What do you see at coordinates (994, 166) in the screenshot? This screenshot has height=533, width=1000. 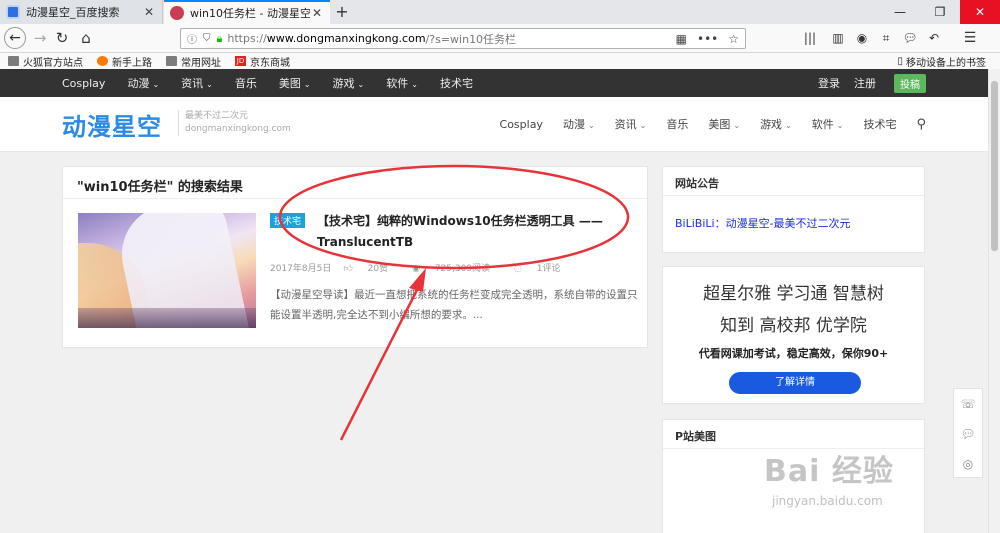 I see `scrollbar-thumb` at bounding box center [994, 166].